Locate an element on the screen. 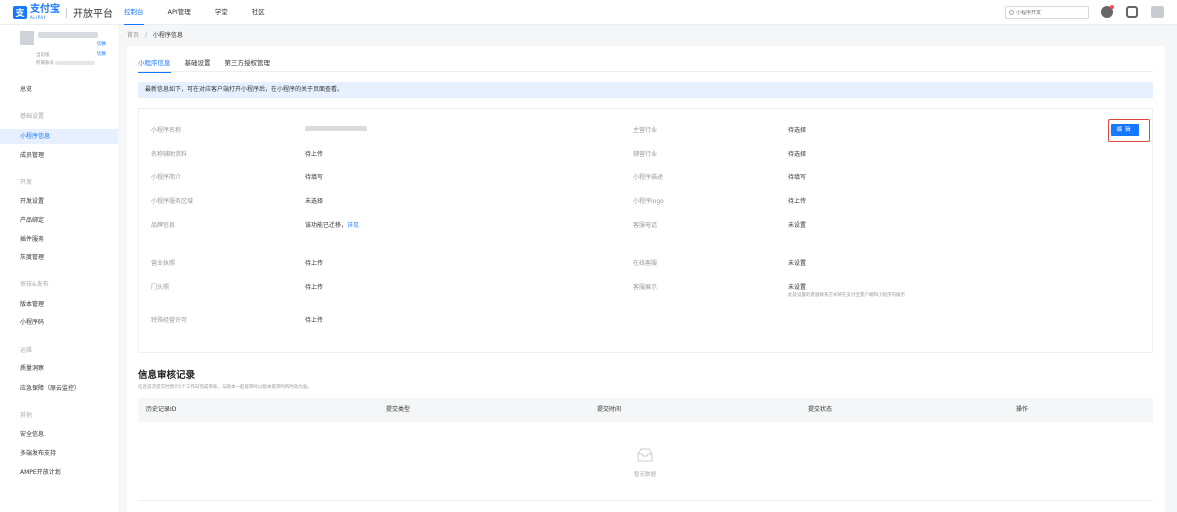  logo-text: 支付宝 ALIPAY is located at coordinates (45, 12).